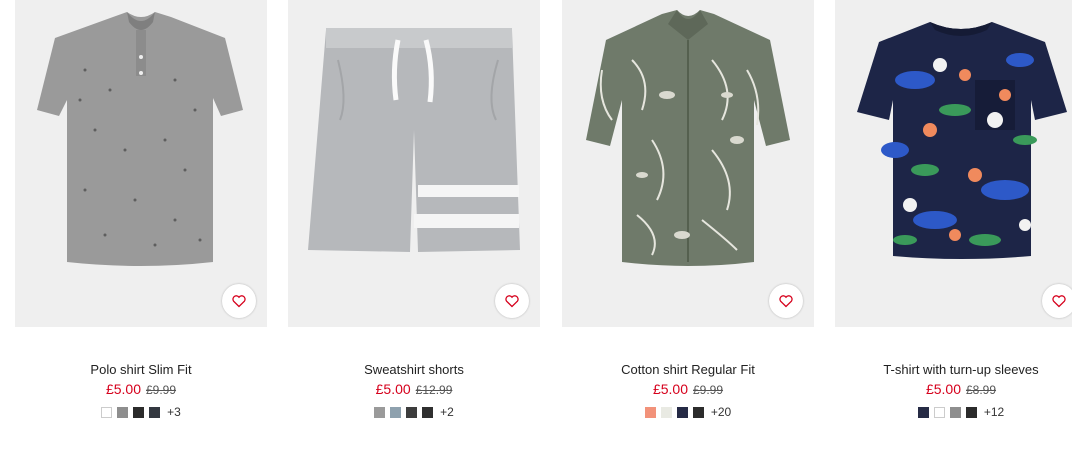  What do you see at coordinates (447, 412) in the screenshot?
I see `more-colors-count: +2` at bounding box center [447, 412].